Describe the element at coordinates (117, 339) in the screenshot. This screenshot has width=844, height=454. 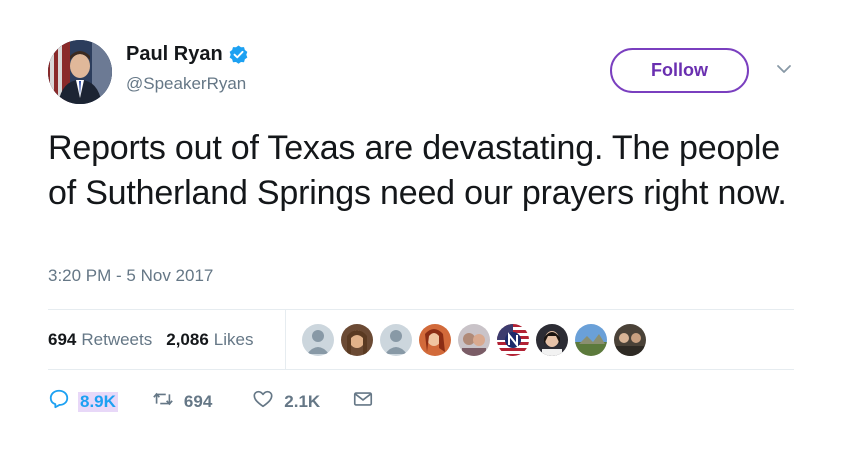
I see `retweets-label: Retweets` at that location.